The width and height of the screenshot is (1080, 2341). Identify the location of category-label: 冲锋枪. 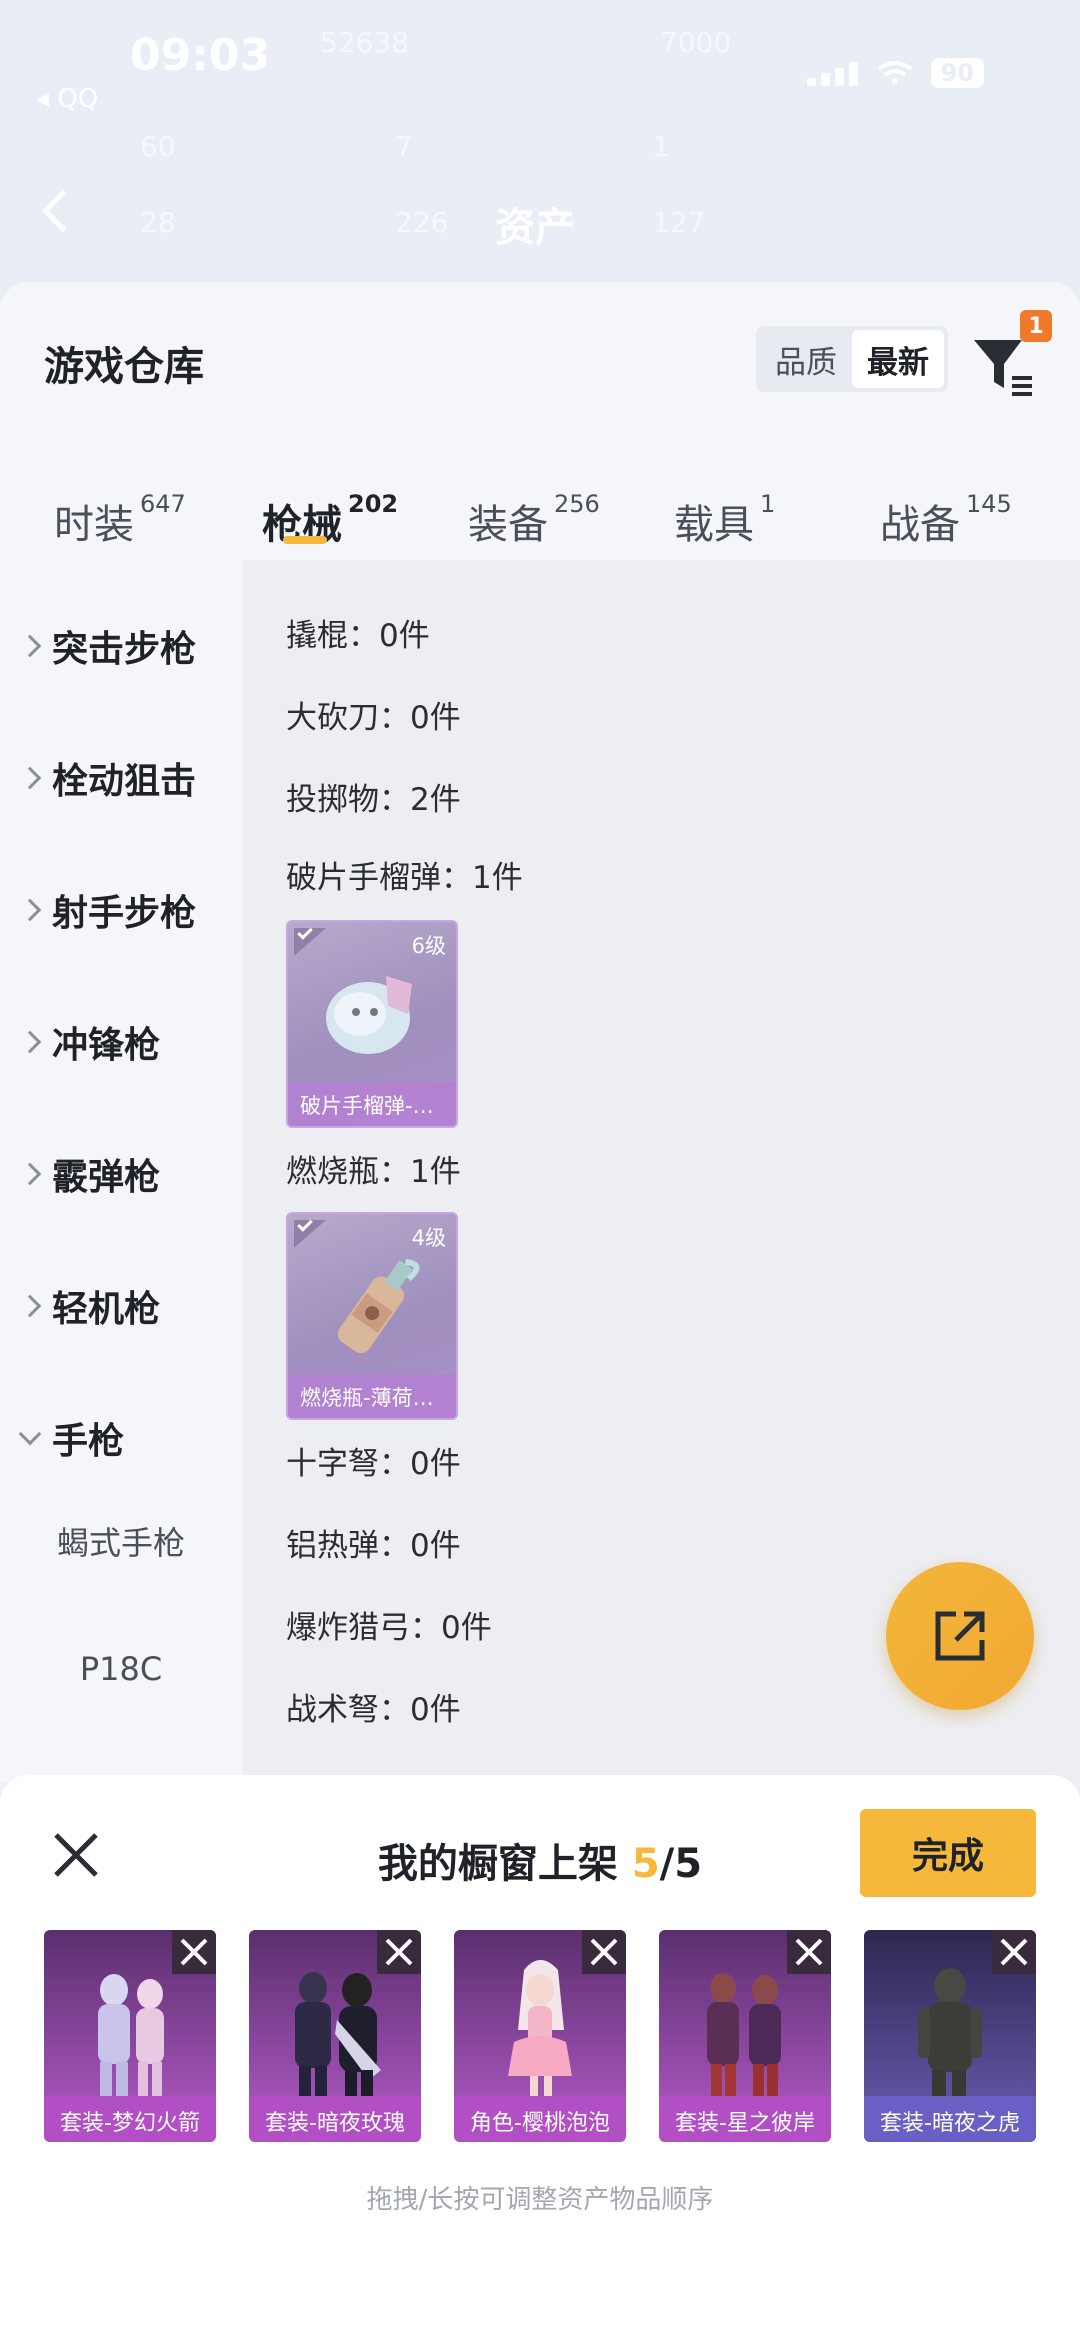
(106, 1045).